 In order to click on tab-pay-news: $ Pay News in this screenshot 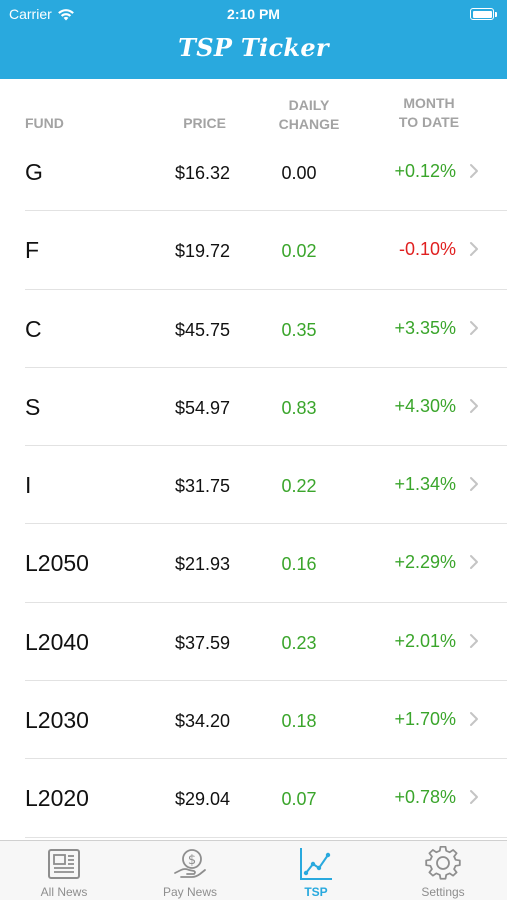, I will do `click(190, 870)`.